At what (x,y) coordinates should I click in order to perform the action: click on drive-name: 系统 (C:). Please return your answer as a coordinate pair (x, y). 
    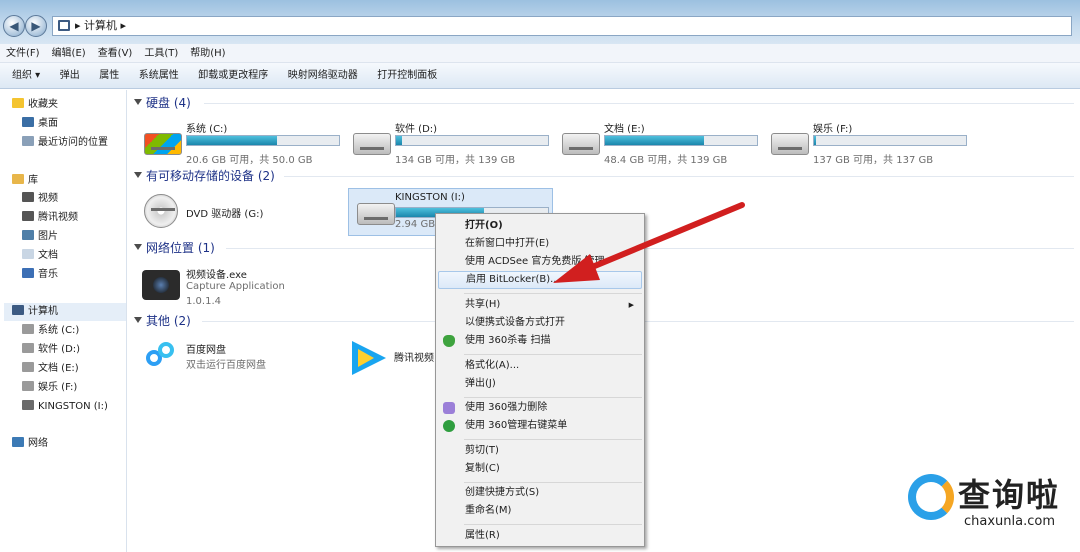
    Looking at the image, I should click on (207, 129).